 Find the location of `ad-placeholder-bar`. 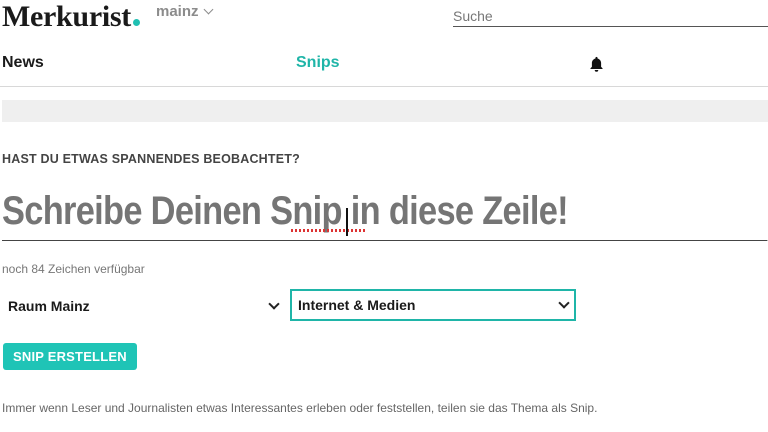

ad-placeholder-bar is located at coordinates (385, 111).